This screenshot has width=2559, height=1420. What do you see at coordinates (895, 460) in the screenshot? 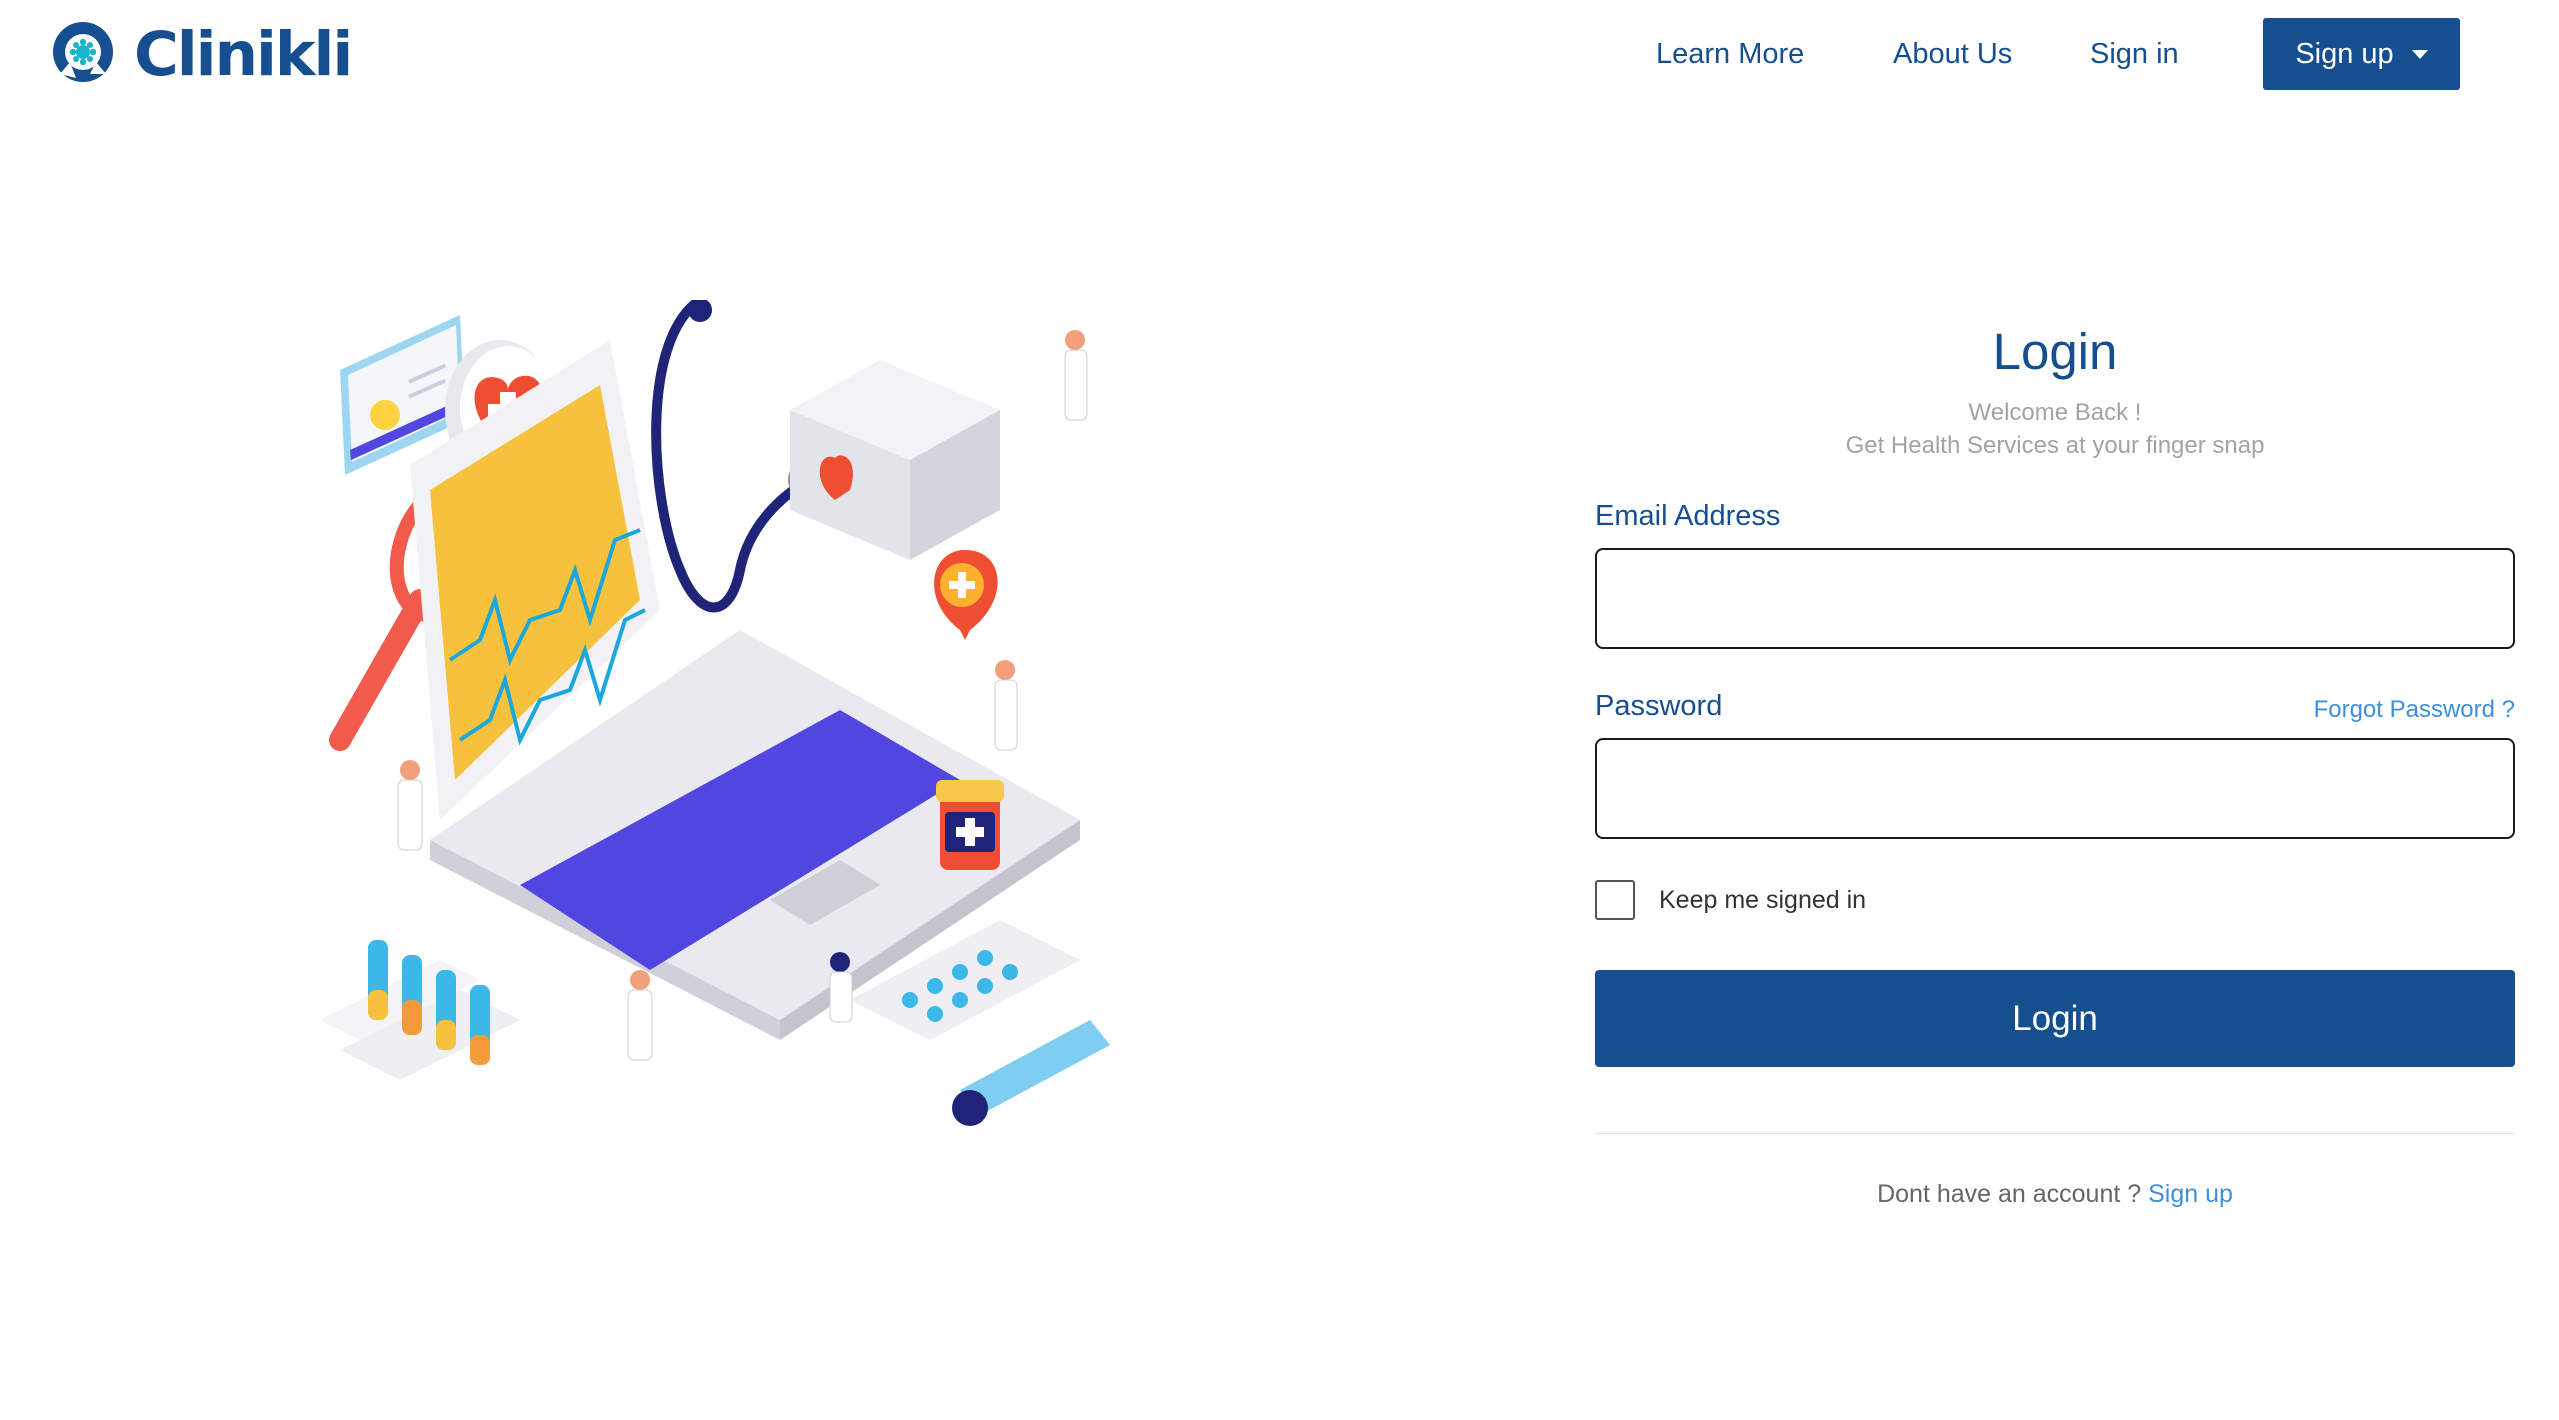
I see `medical-box-icon` at bounding box center [895, 460].